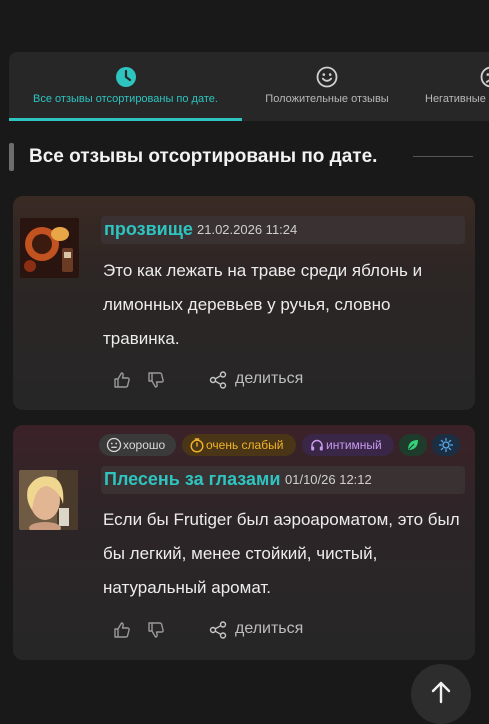 Image resolution: width=489 pixels, height=724 pixels. What do you see at coordinates (283, 480) in the screenshot?
I see `review-header: Плесень за глазами 01/10/26 12:12` at bounding box center [283, 480].